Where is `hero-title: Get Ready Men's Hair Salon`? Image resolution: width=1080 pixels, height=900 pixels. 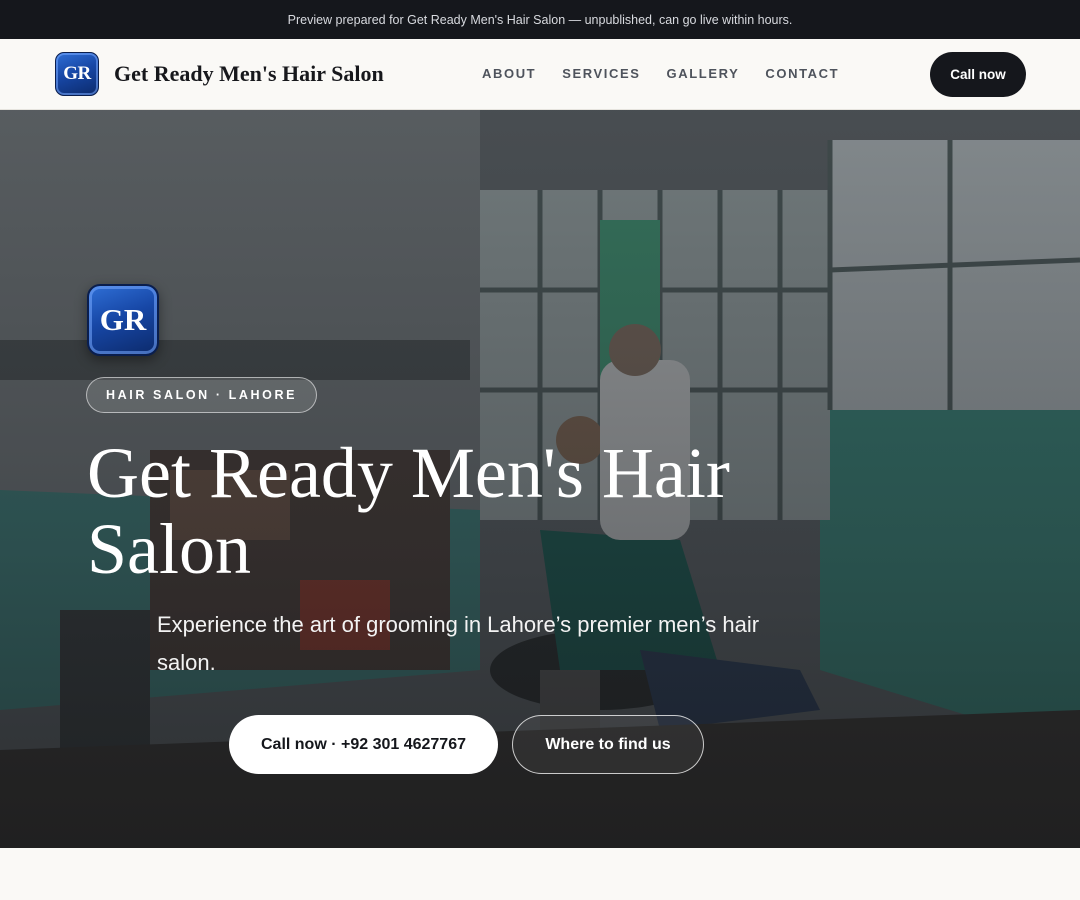
hero-title: Get Ready Men's Hair Salon is located at coordinates (408, 511).